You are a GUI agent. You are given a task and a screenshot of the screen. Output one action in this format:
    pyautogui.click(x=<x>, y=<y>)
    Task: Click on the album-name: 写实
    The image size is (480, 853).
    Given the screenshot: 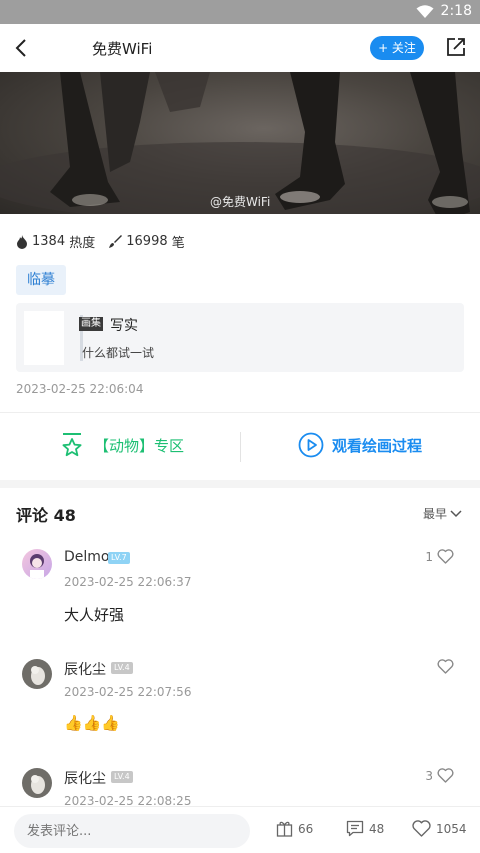 What is the action you would take?
    pyautogui.click(x=124, y=326)
    